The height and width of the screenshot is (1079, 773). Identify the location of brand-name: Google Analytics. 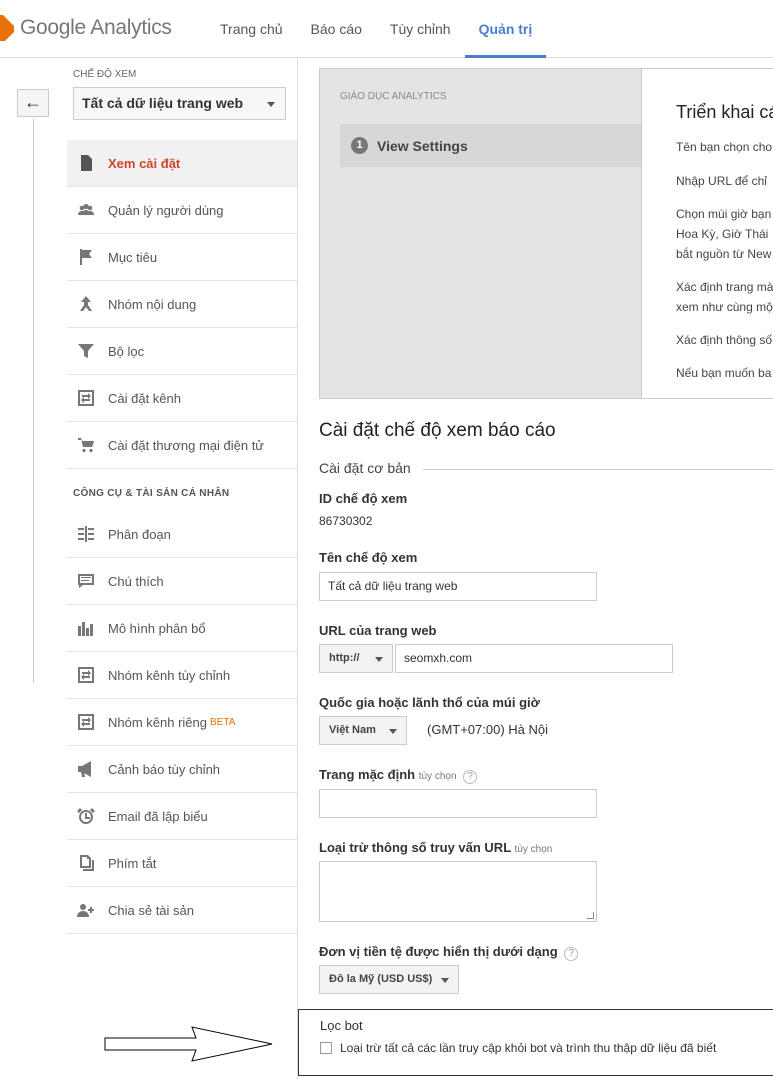
(96, 27).